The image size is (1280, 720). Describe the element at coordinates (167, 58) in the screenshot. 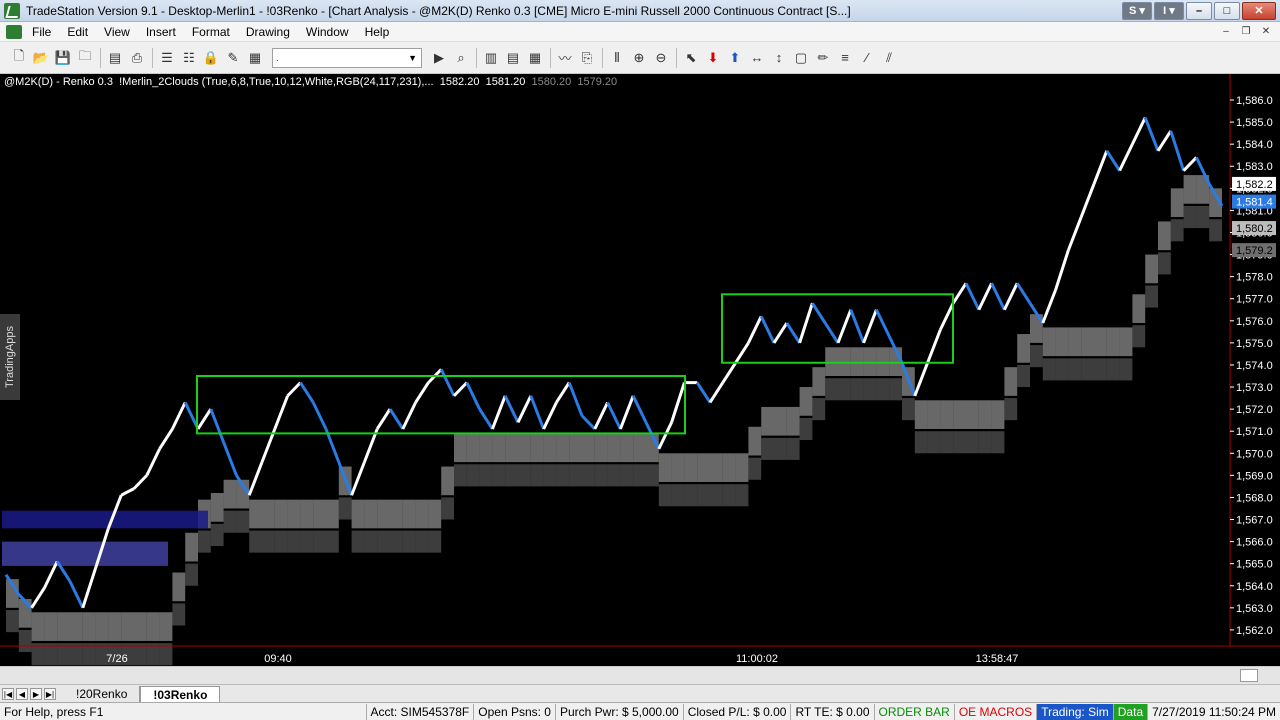

I see `window-link-icon: ☰` at that location.